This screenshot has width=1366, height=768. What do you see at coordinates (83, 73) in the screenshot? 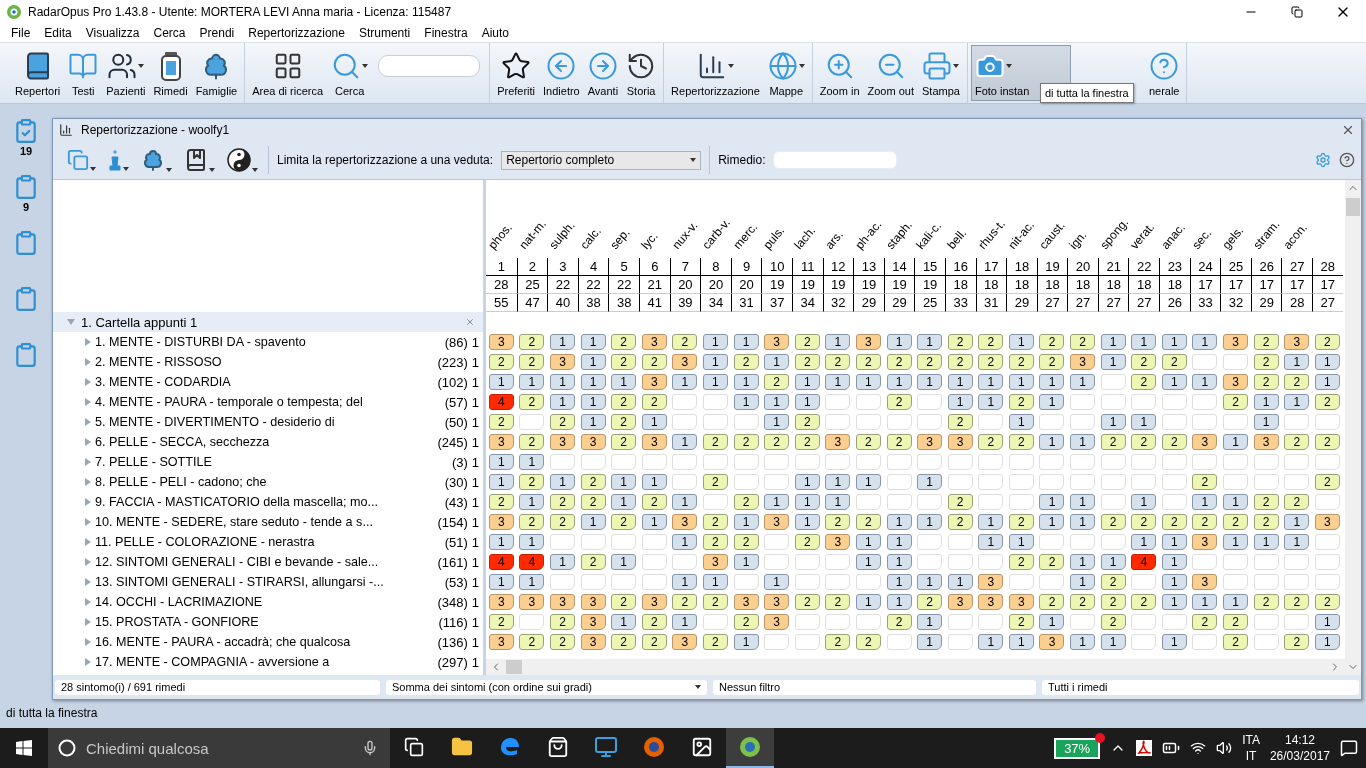
I see `toolbar-button: Testi` at bounding box center [83, 73].